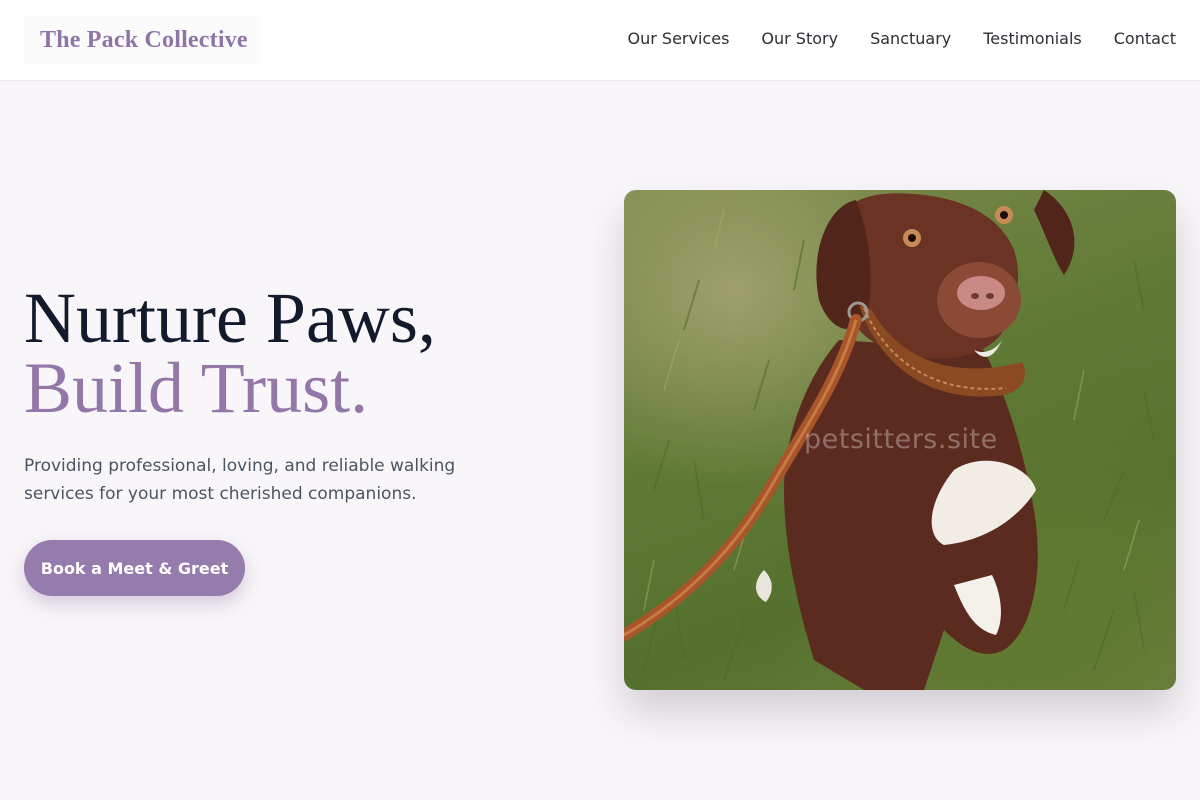 The image size is (1200, 800). I want to click on nav-link-our-story: Our Story, so click(799, 39).